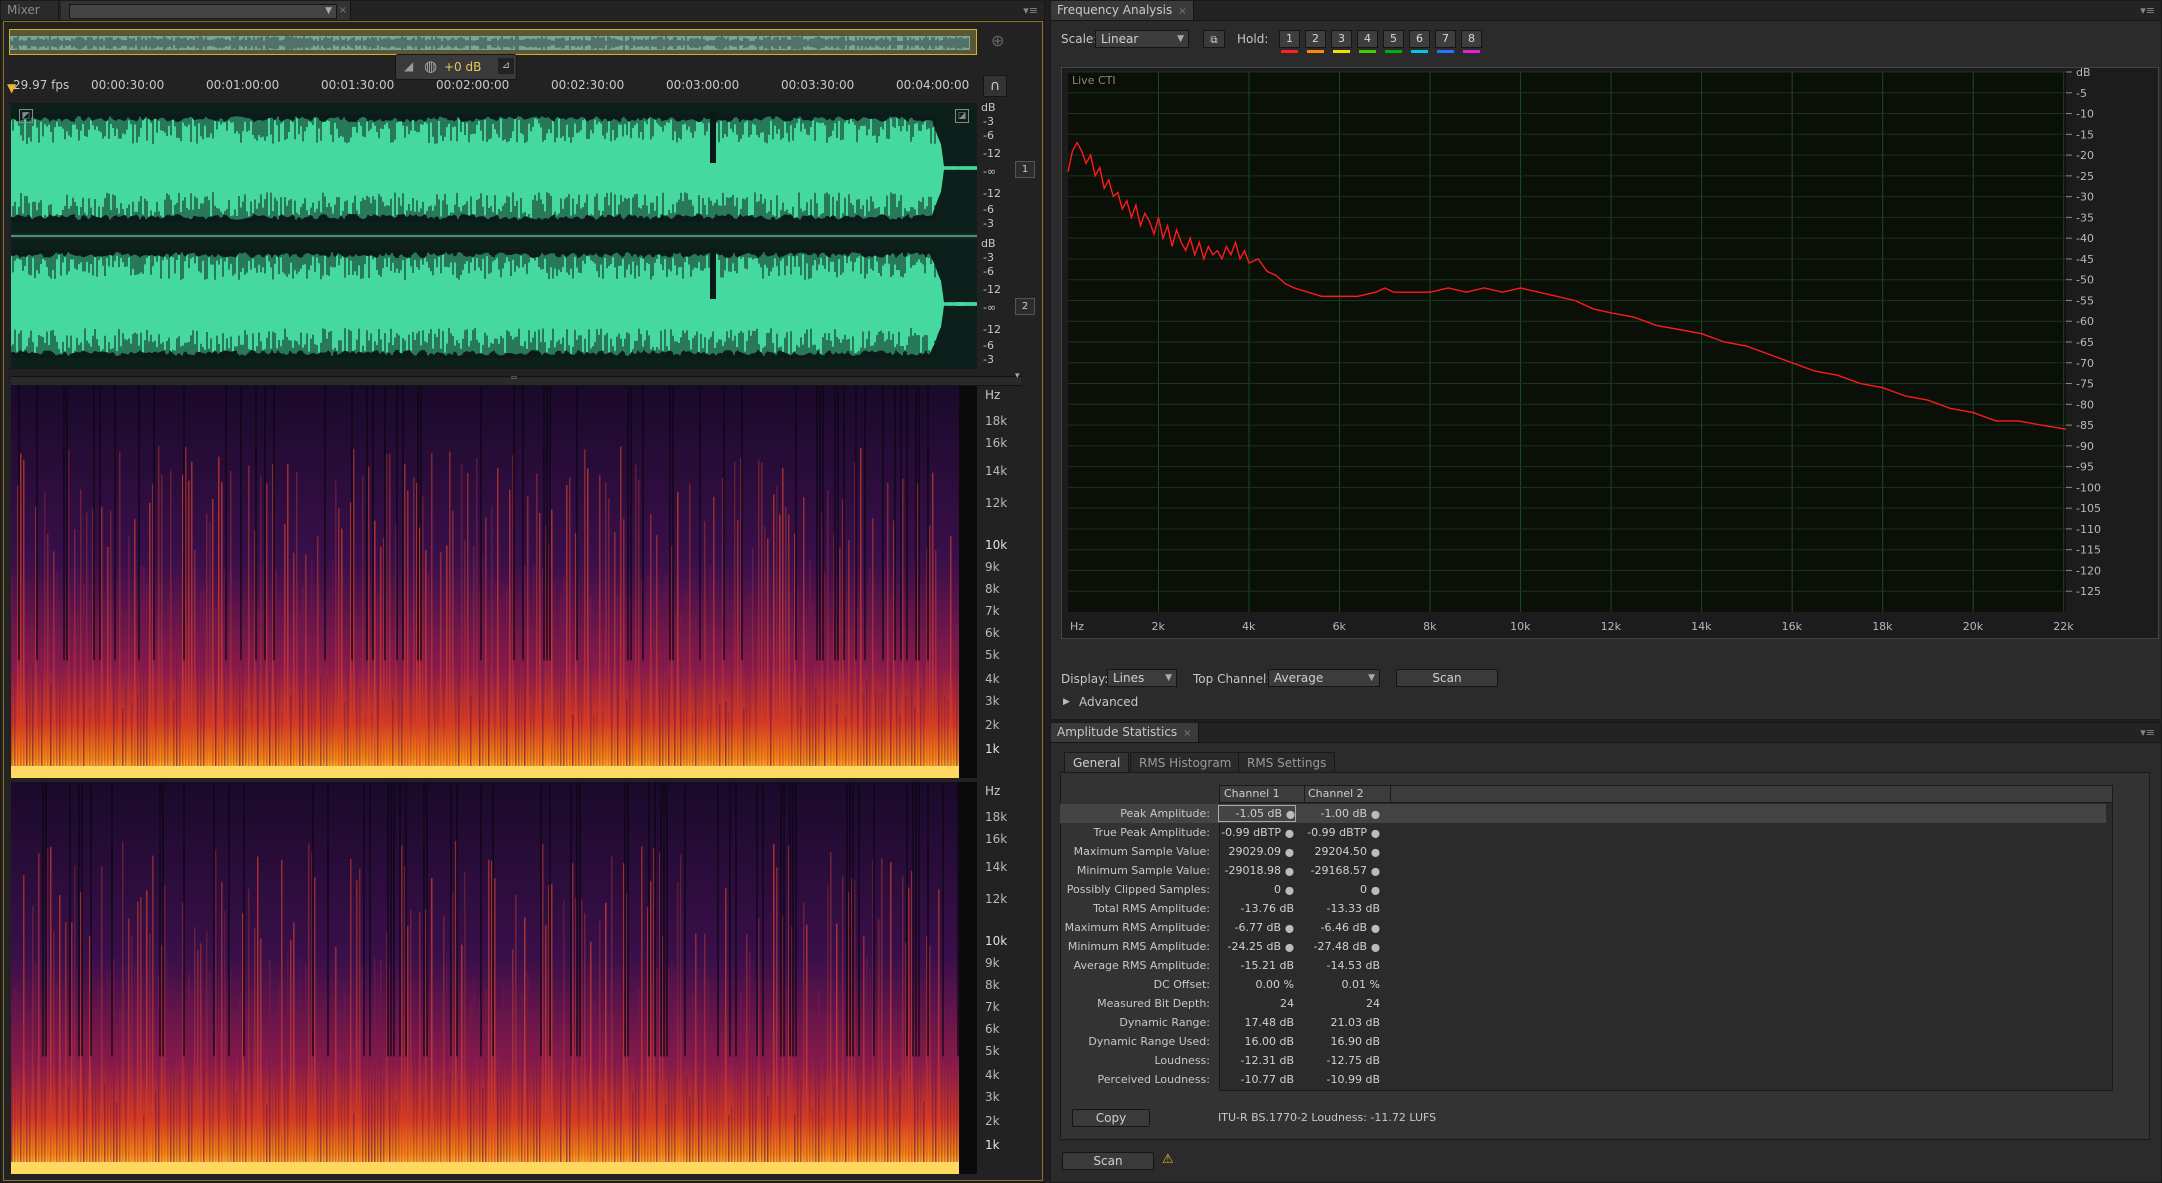 The width and height of the screenshot is (2162, 1183). Describe the element at coordinates (1111, 1118) in the screenshot. I see `copy-button: Copy` at that location.